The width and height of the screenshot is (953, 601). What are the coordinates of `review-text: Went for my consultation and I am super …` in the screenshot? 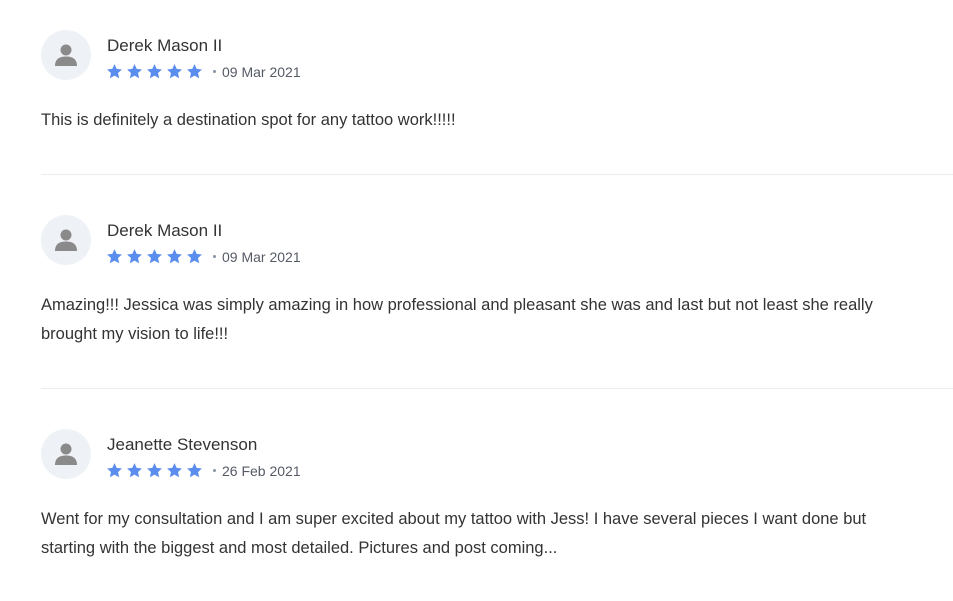 It's located at (454, 533).